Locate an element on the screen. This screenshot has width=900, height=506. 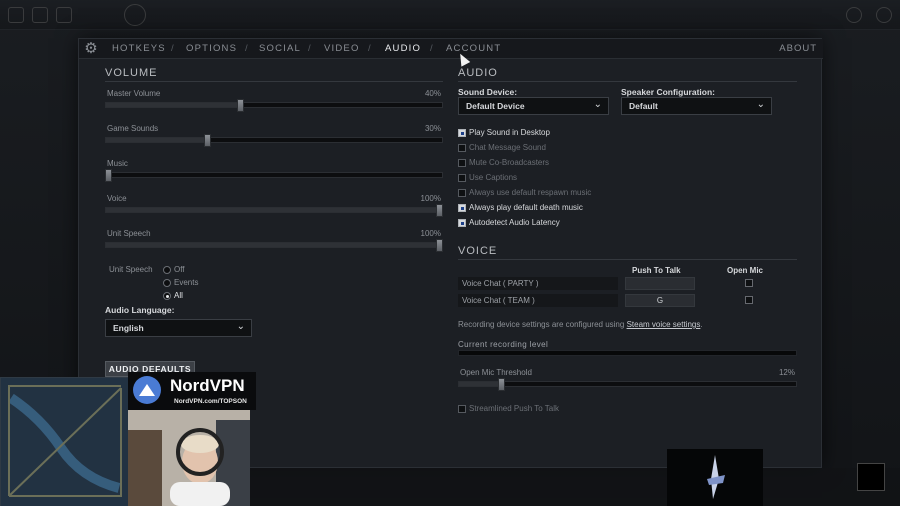
audio-language-label: Audio Language: is located at coordinates (140, 310).